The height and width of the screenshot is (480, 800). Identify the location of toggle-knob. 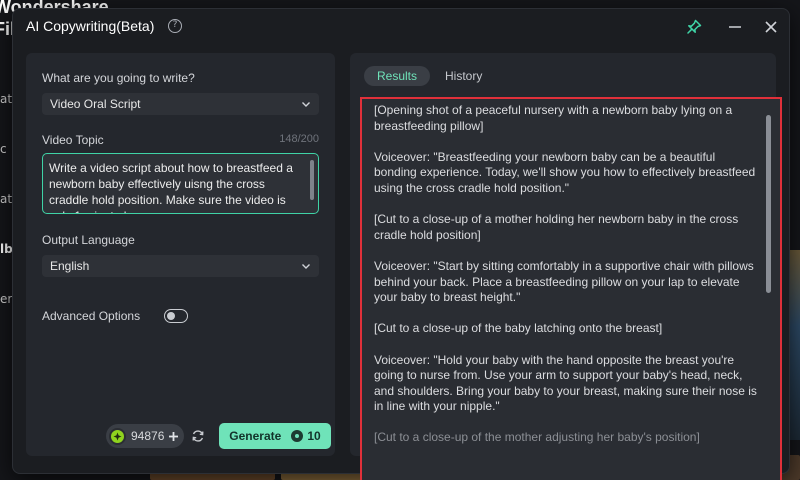
(171, 316).